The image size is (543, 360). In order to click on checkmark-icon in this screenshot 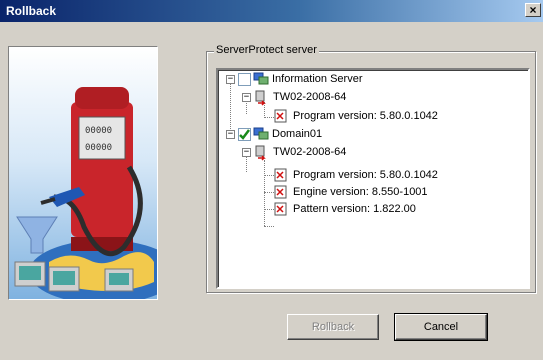, I will do `click(244, 134)`.